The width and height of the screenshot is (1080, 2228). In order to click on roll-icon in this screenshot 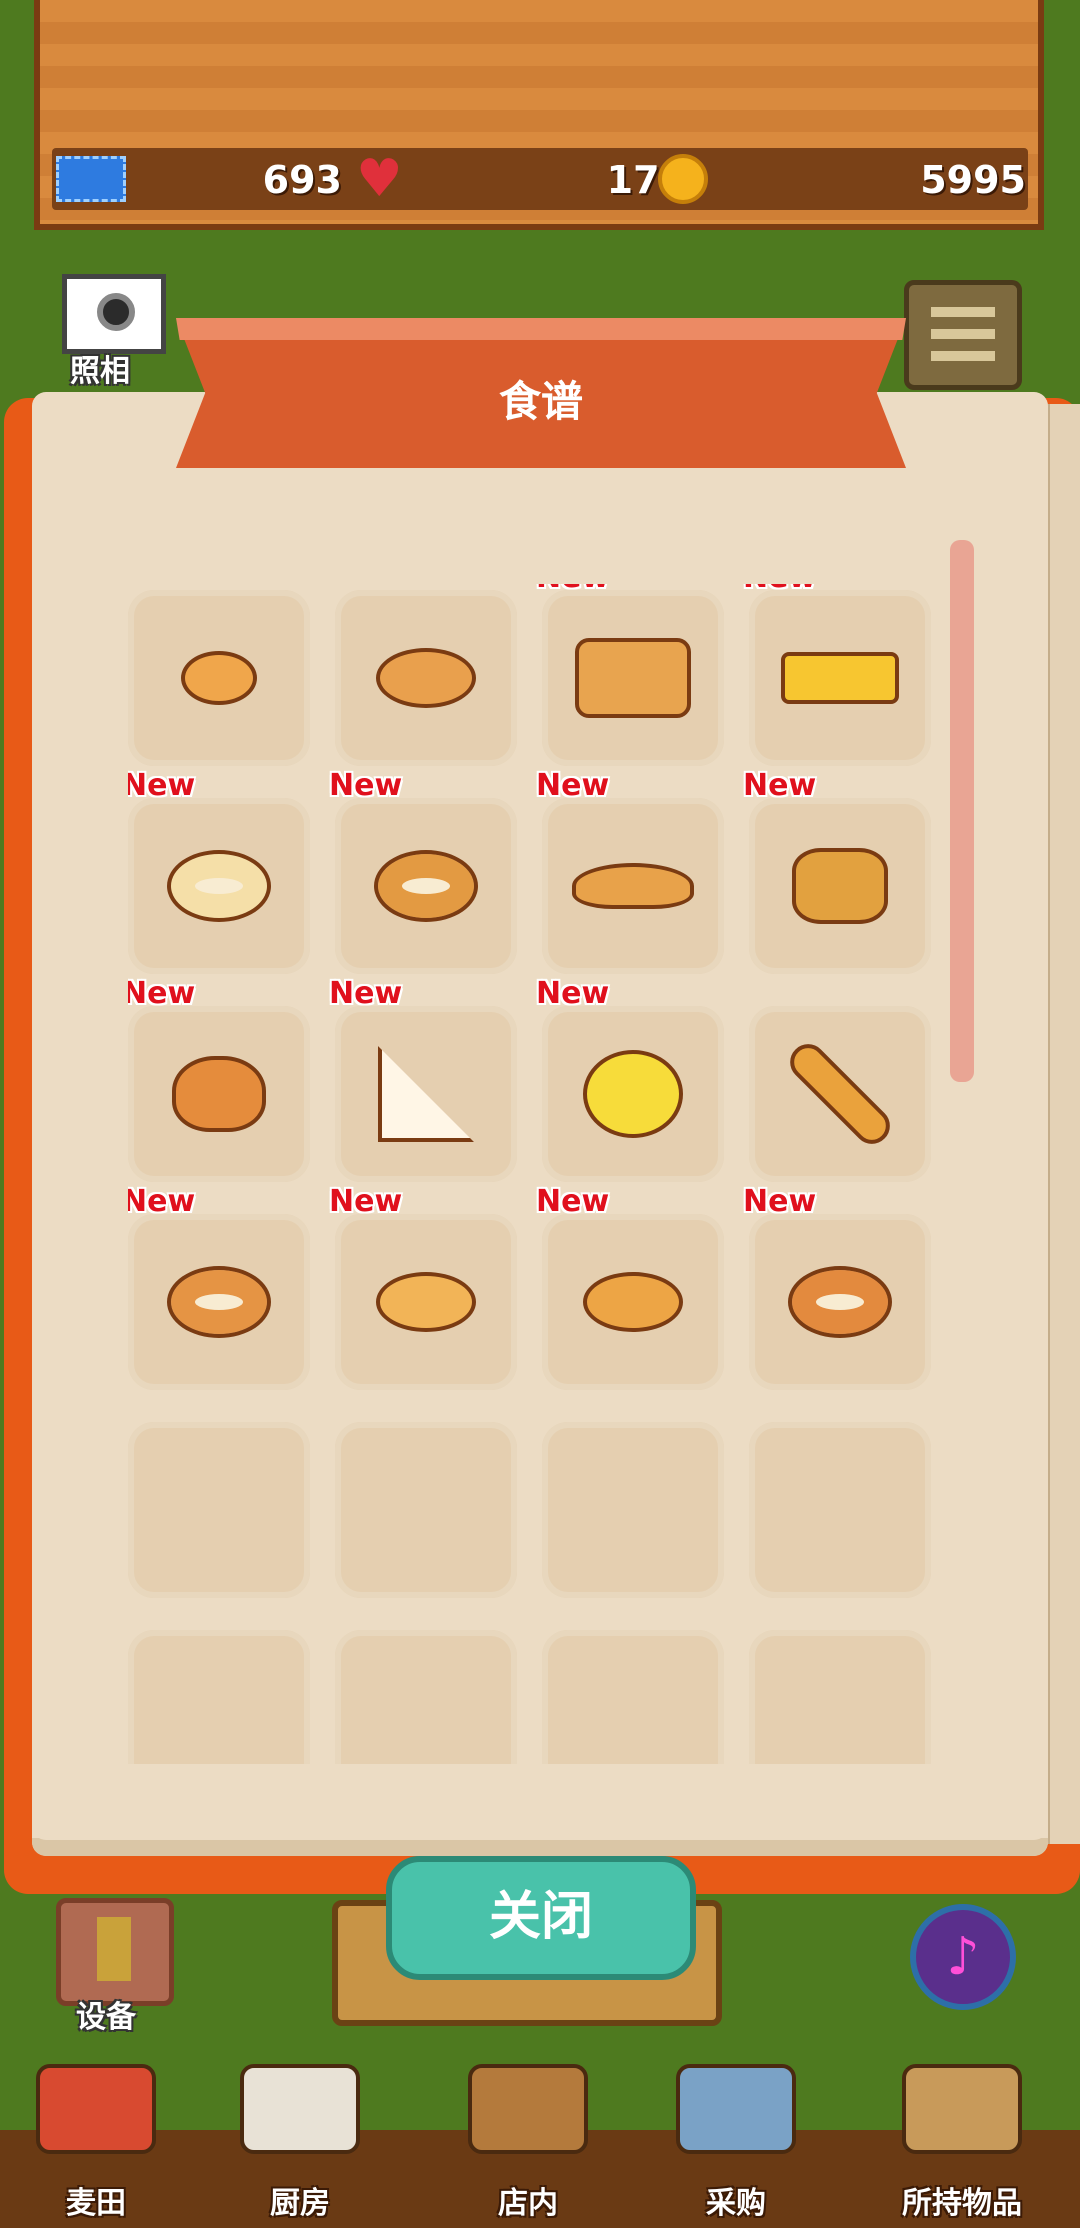, I will do `click(219, 678)`.